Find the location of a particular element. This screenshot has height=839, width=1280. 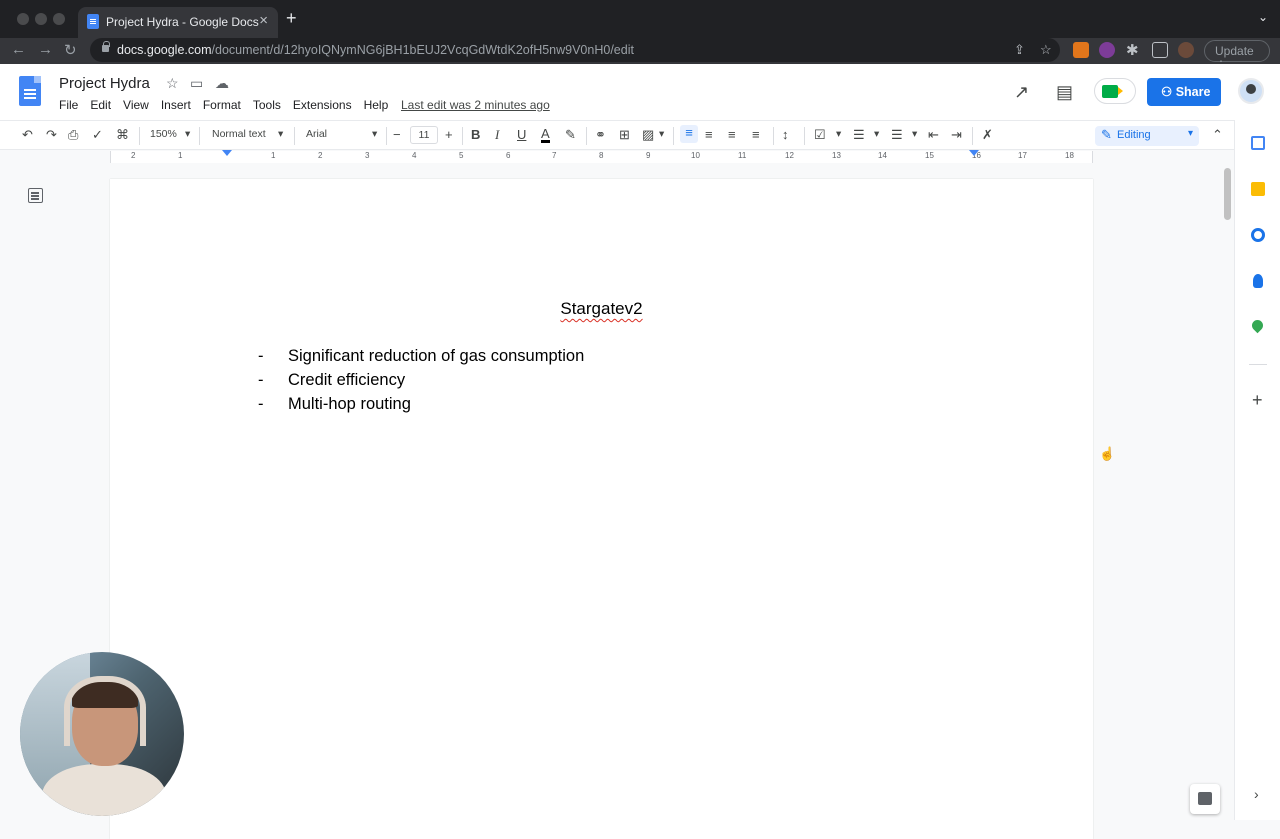

ruler-number: 15 is located at coordinates (929, 155).